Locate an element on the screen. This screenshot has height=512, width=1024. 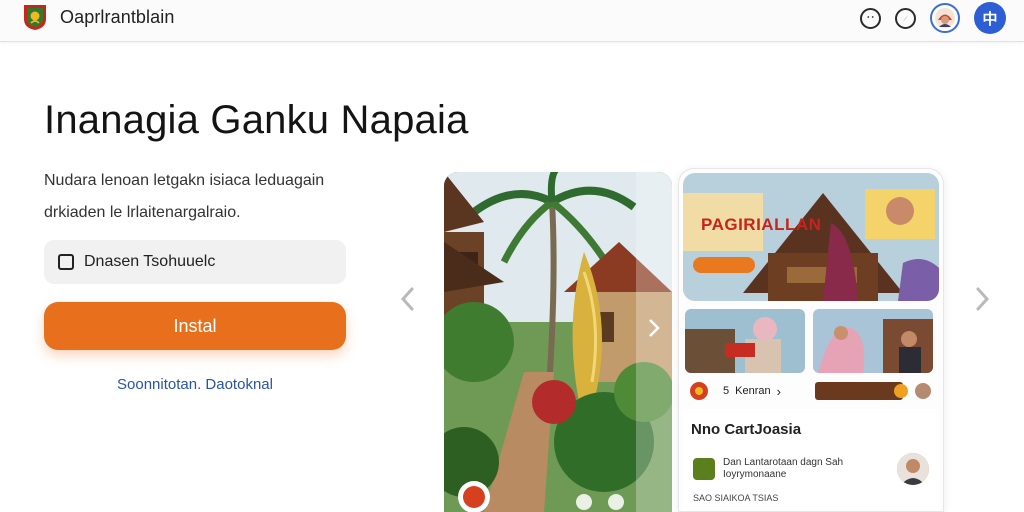
header-icons: 中 is located at coordinates (933, 18).